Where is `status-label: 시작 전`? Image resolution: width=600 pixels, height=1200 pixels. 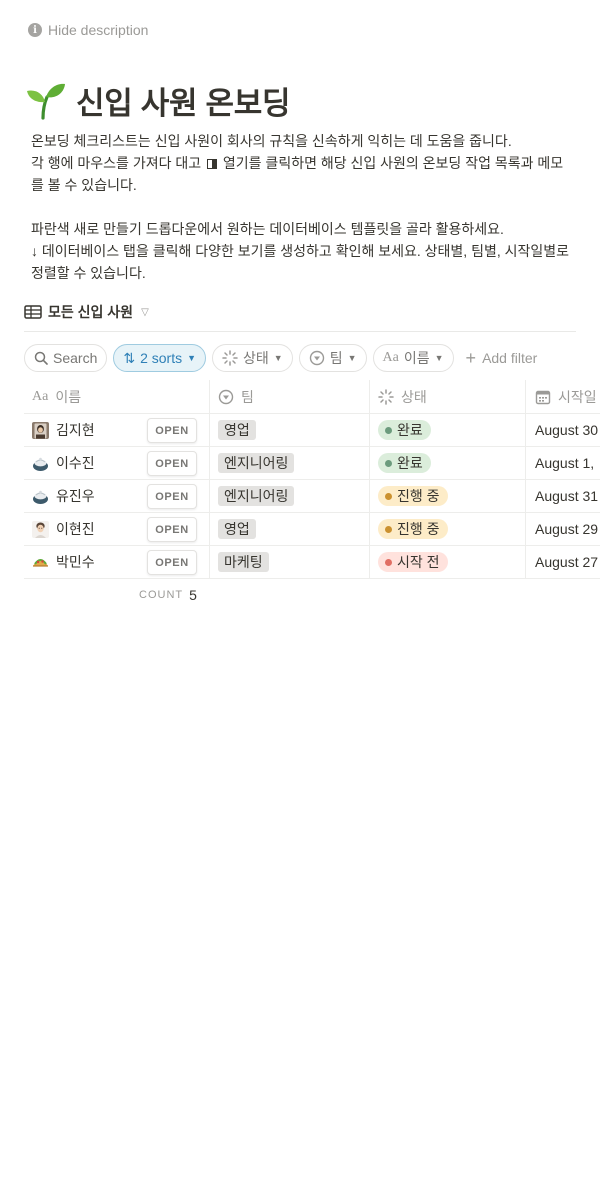
status-label: 시작 전 is located at coordinates (418, 562).